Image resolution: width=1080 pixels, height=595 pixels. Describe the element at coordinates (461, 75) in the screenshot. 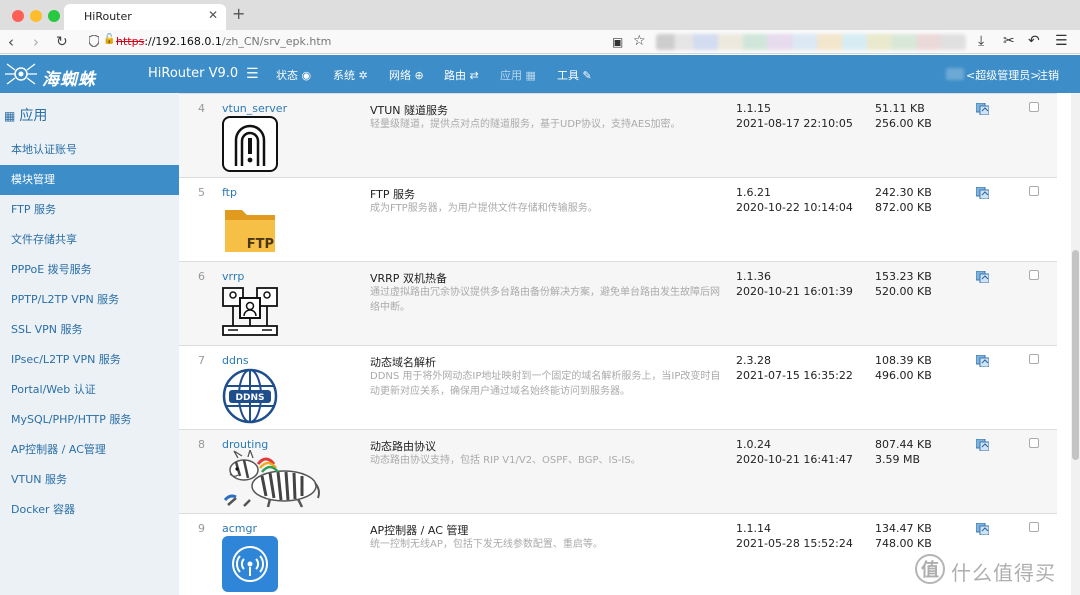

I see `menu-routing: 路由 ⇄` at that location.